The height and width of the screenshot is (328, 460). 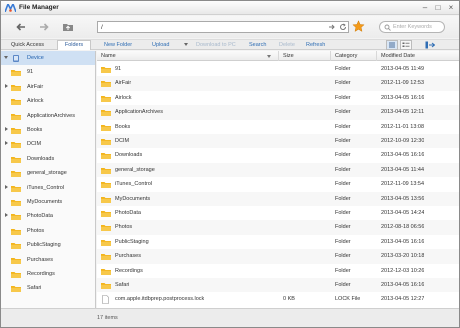 I want to click on up-folder-icon, so click(x=68, y=27).